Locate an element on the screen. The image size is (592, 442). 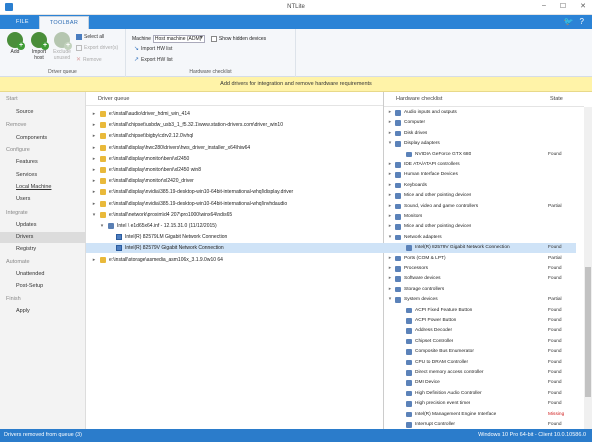
nav-item-post-setup: Post-Setup is located at coordinates (43, 286).